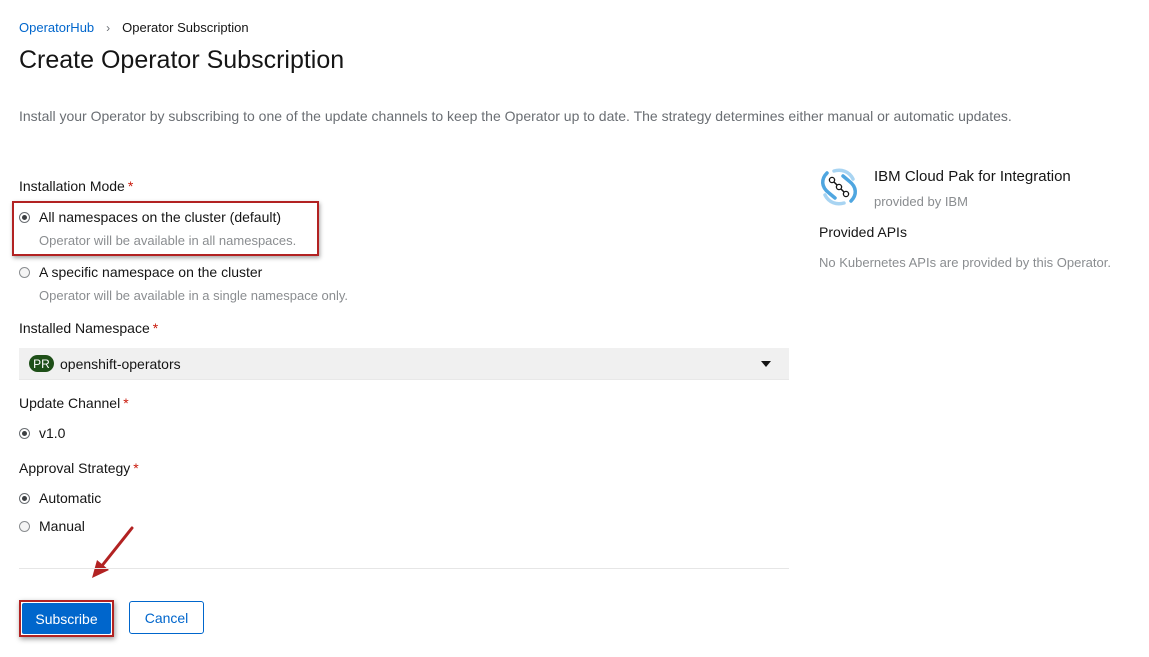 The width and height of the screenshot is (1149, 657). What do you see at coordinates (182, 60) in the screenshot?
I see `page-title: Create Operator Subscription` at bounding box center [182, 60].